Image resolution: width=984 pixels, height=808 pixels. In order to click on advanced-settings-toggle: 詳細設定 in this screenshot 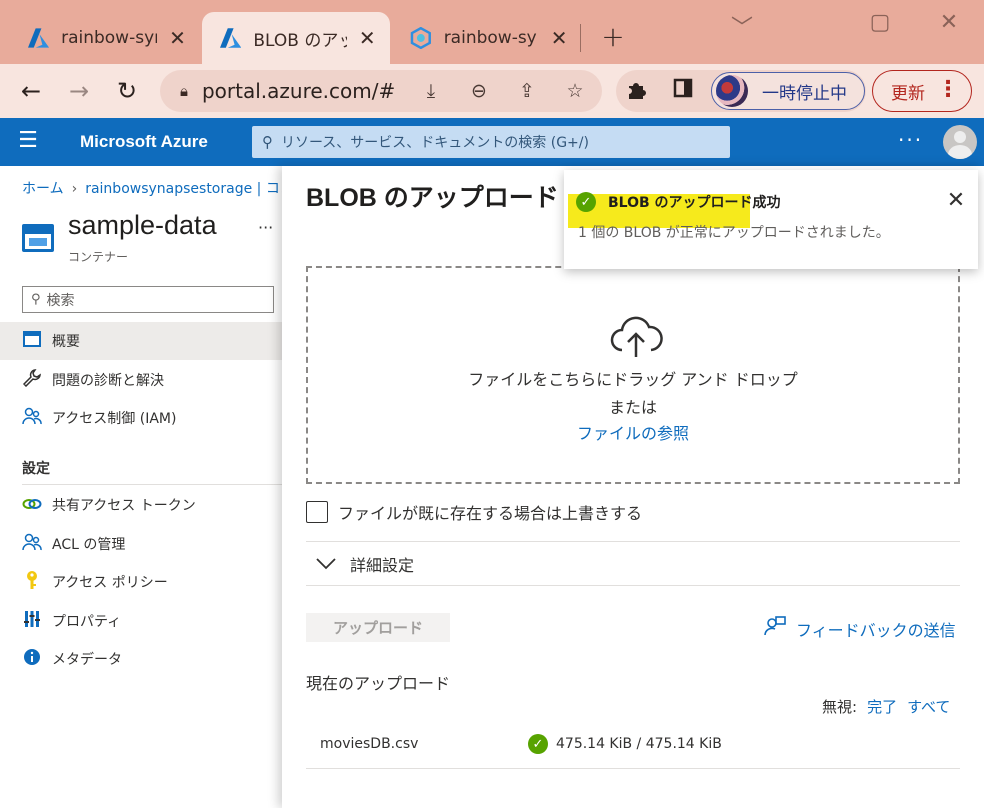, I will do `click(365, 564)`.